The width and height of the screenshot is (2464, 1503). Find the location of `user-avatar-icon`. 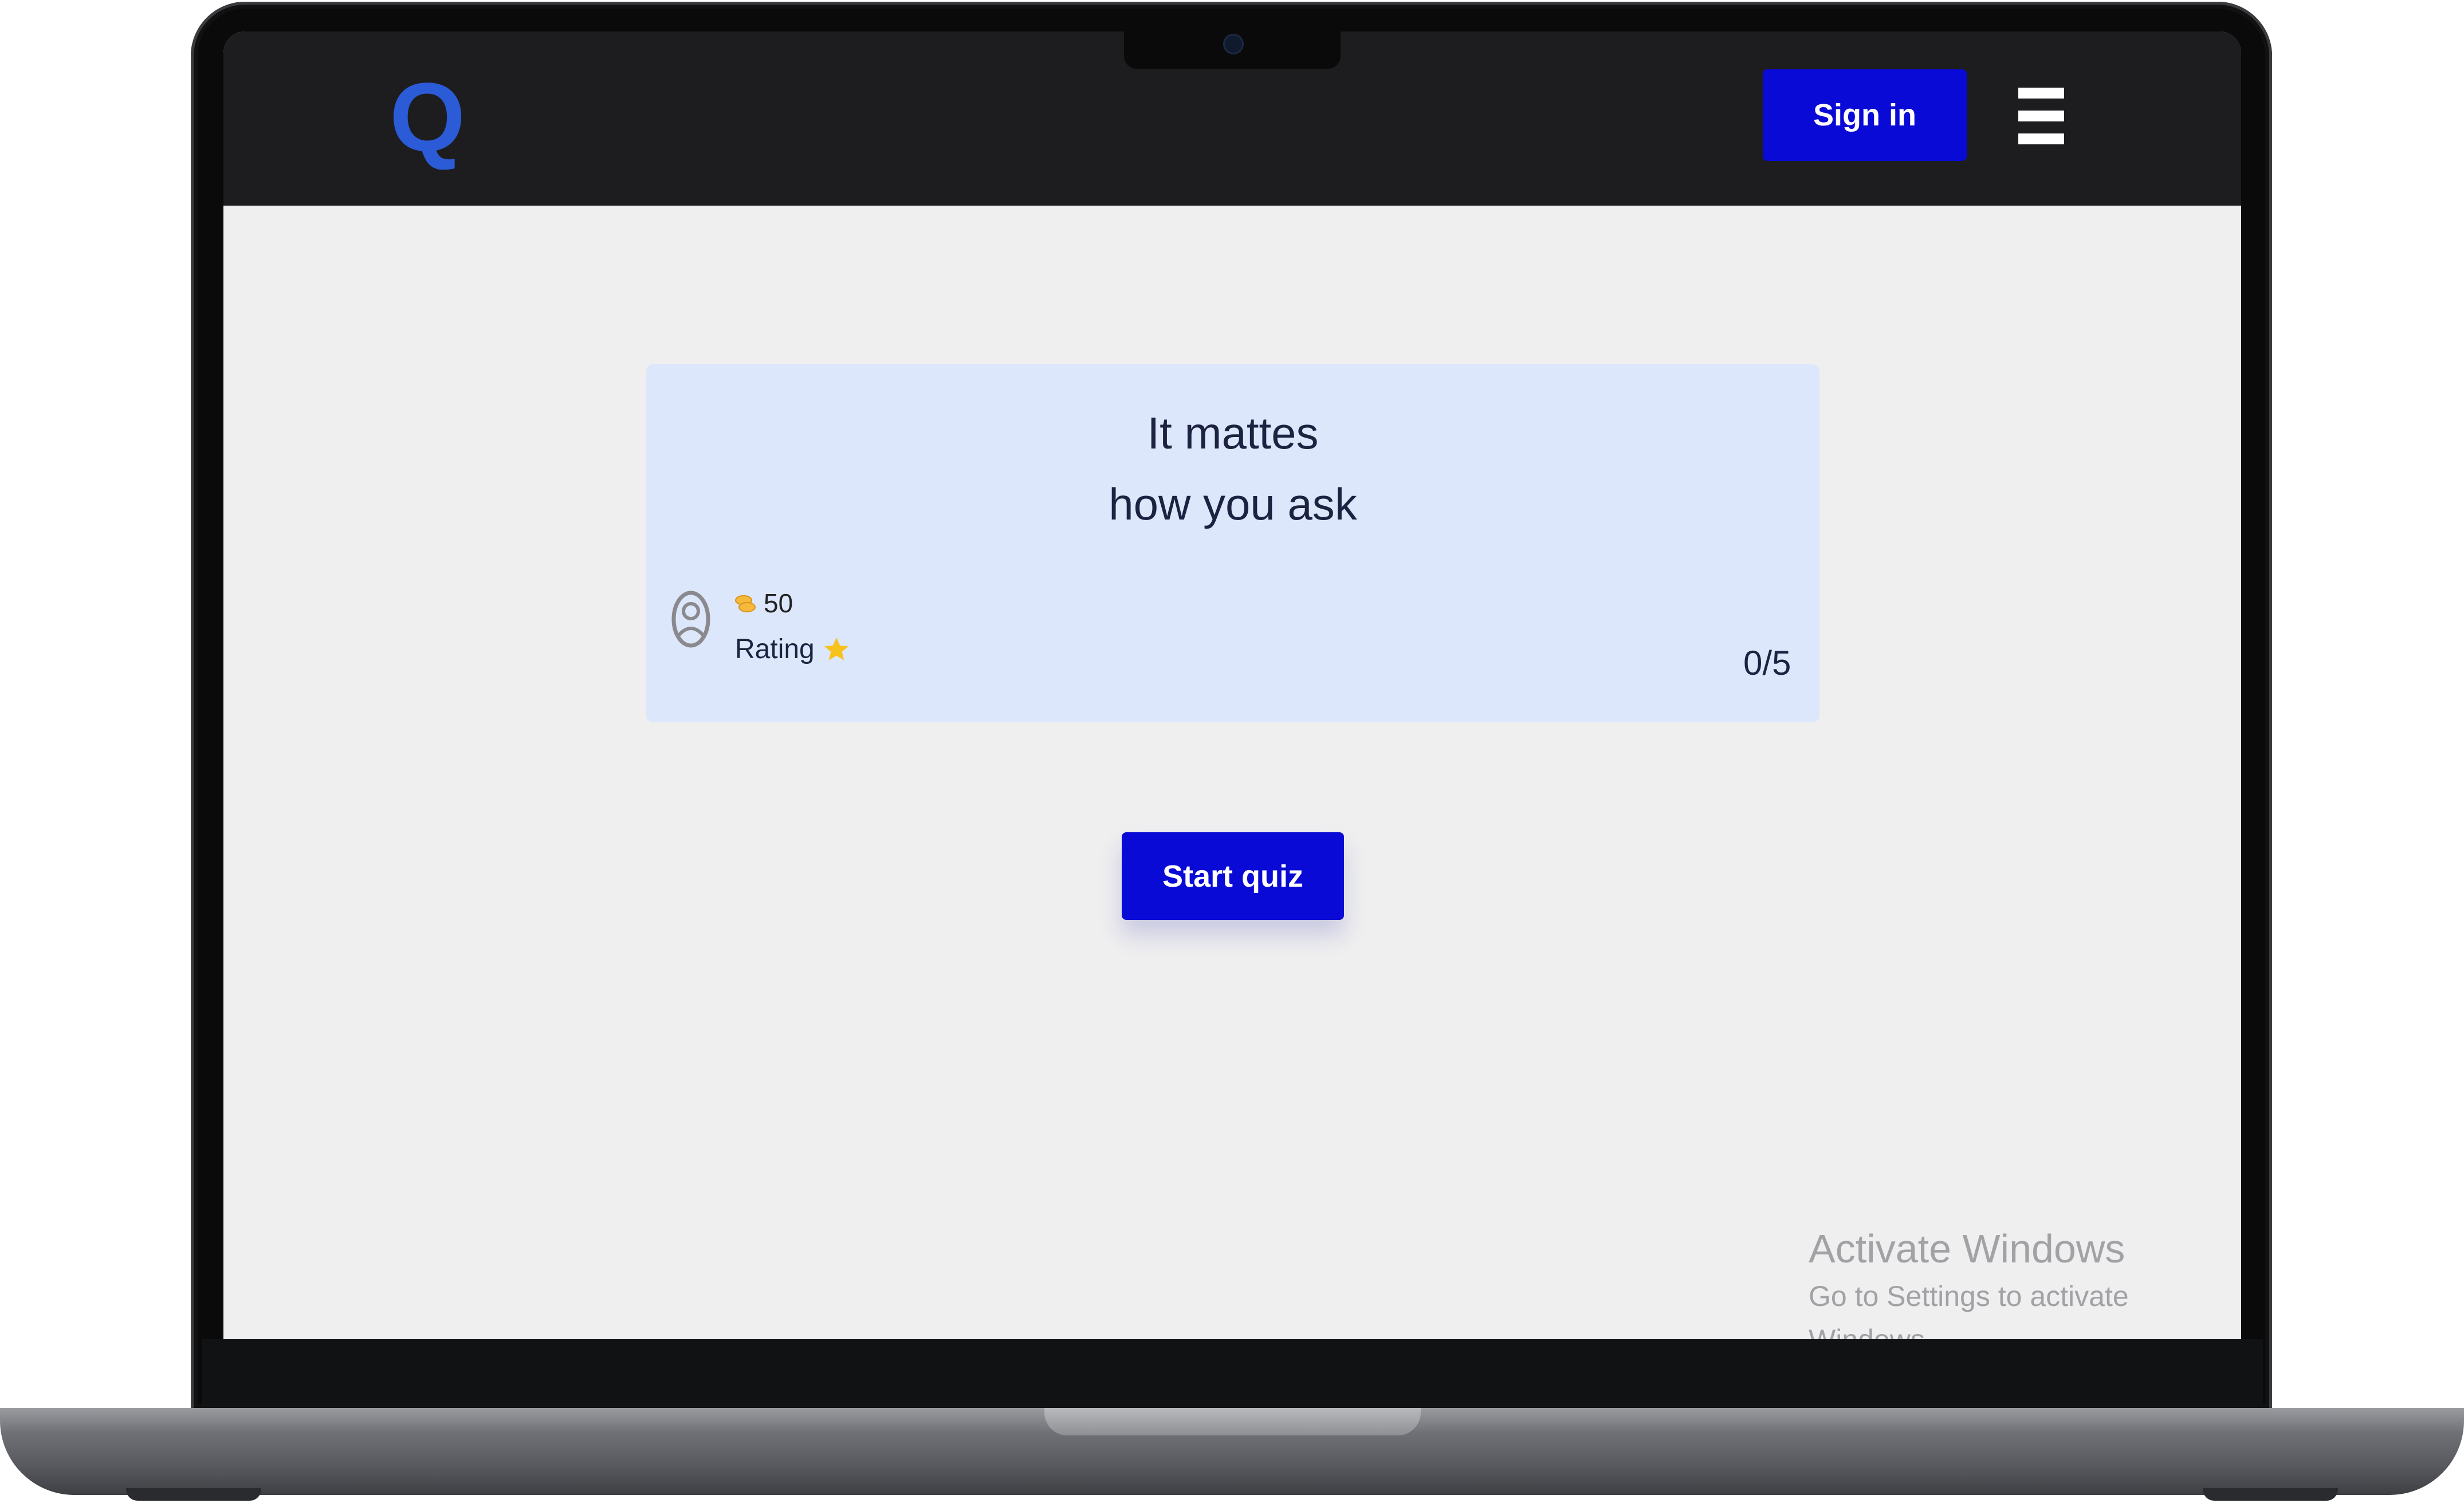

user-avatar-icon is located at coordinates (690, 619).